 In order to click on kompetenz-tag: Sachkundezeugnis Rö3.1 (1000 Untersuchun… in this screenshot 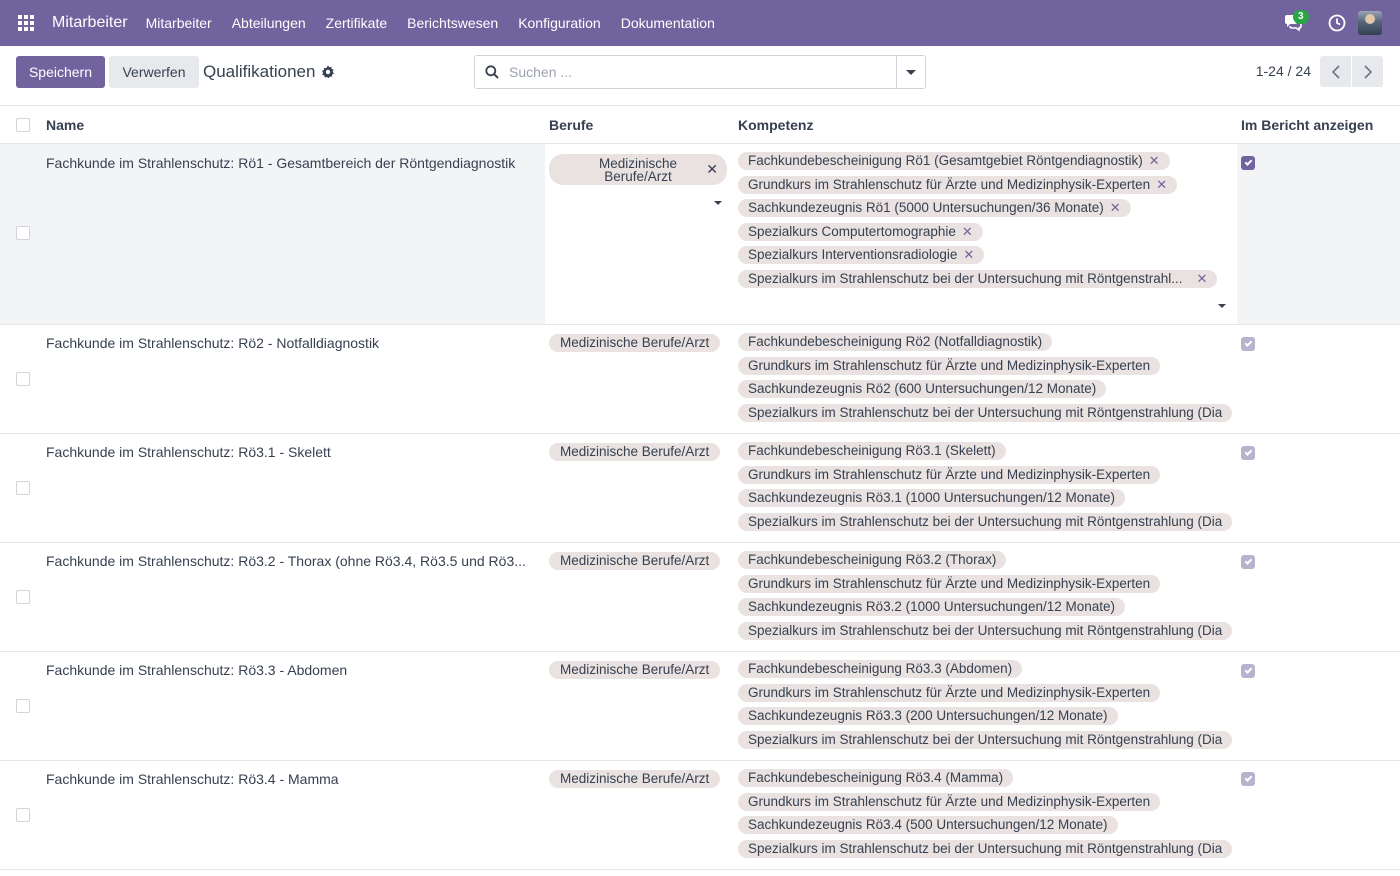, I will do `click(931, 498)`.